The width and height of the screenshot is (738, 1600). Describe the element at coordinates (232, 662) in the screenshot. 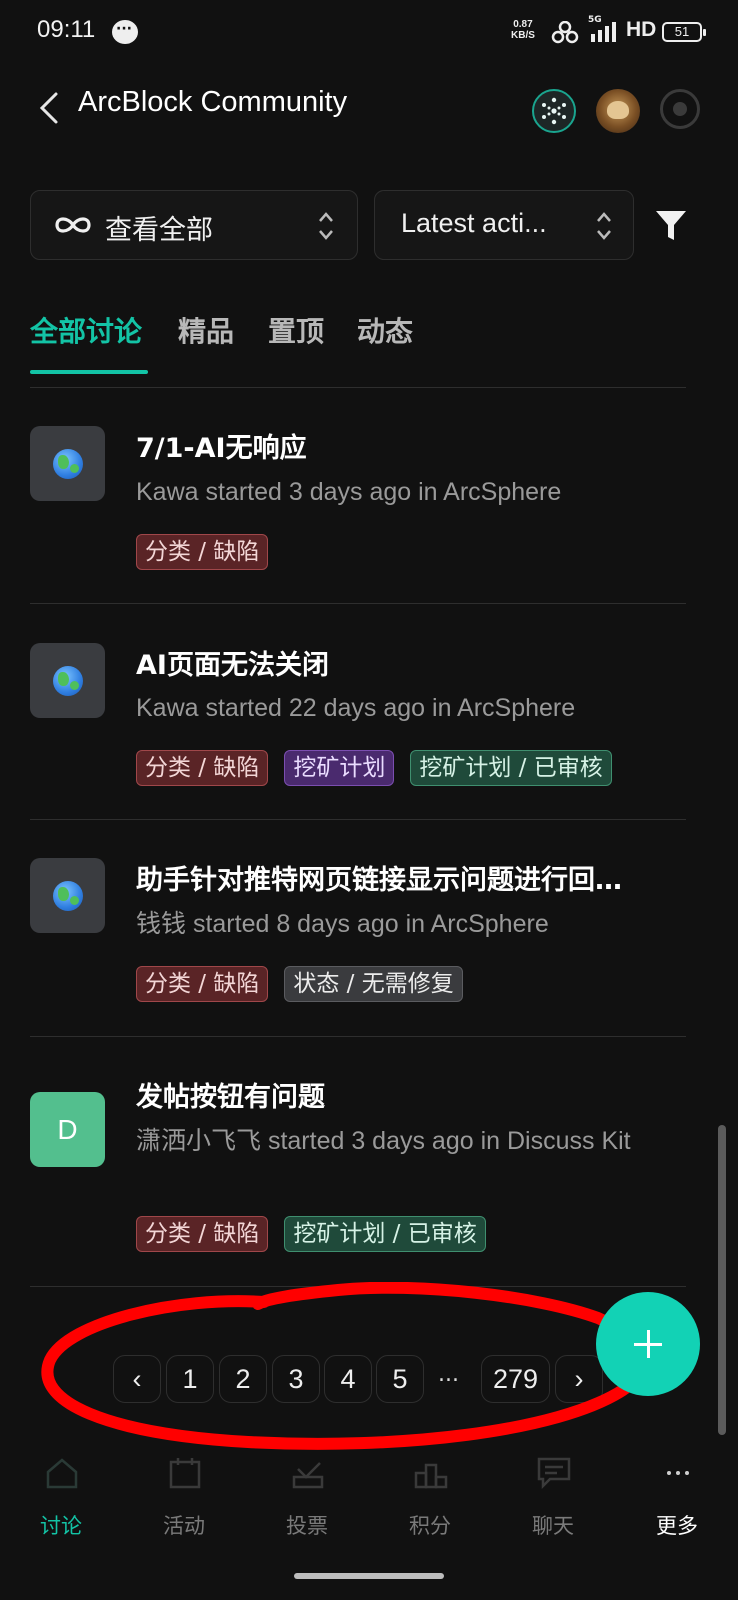

I see `discussion-title: AI页面无法关闭` at that location.